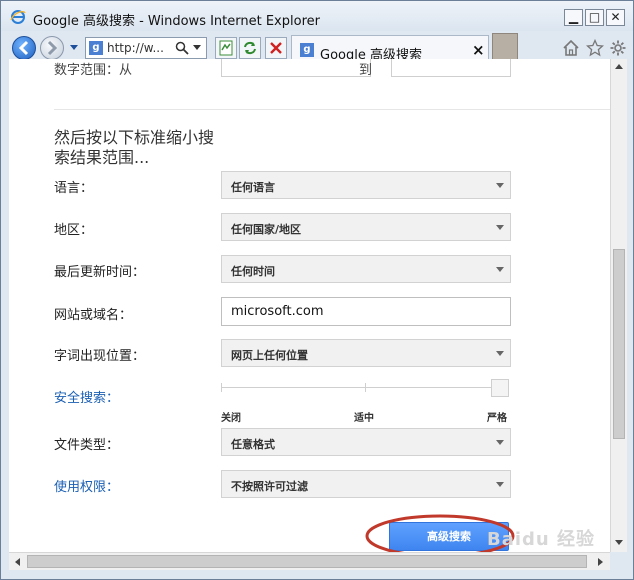 This screenshot has height=580, width=634. I want to click on safesearch-option-strict: 严格, so click(497, 416).